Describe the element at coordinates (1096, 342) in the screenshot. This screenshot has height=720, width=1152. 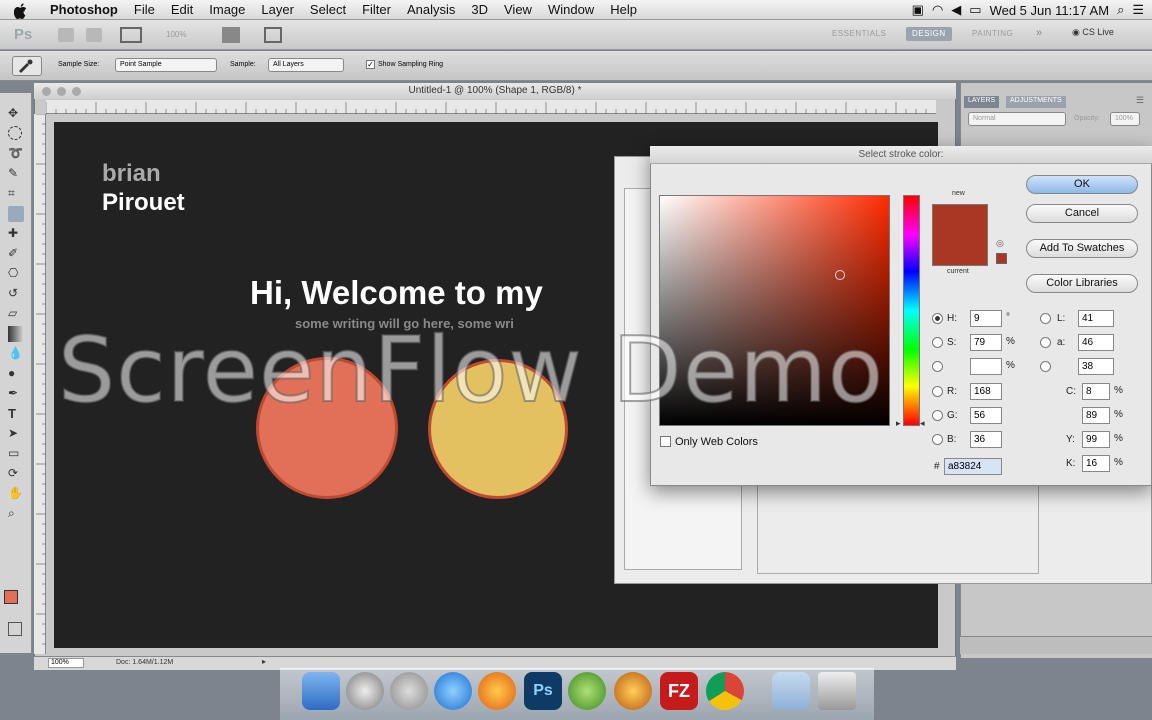
I see `field-lab-a: 46` at that location.